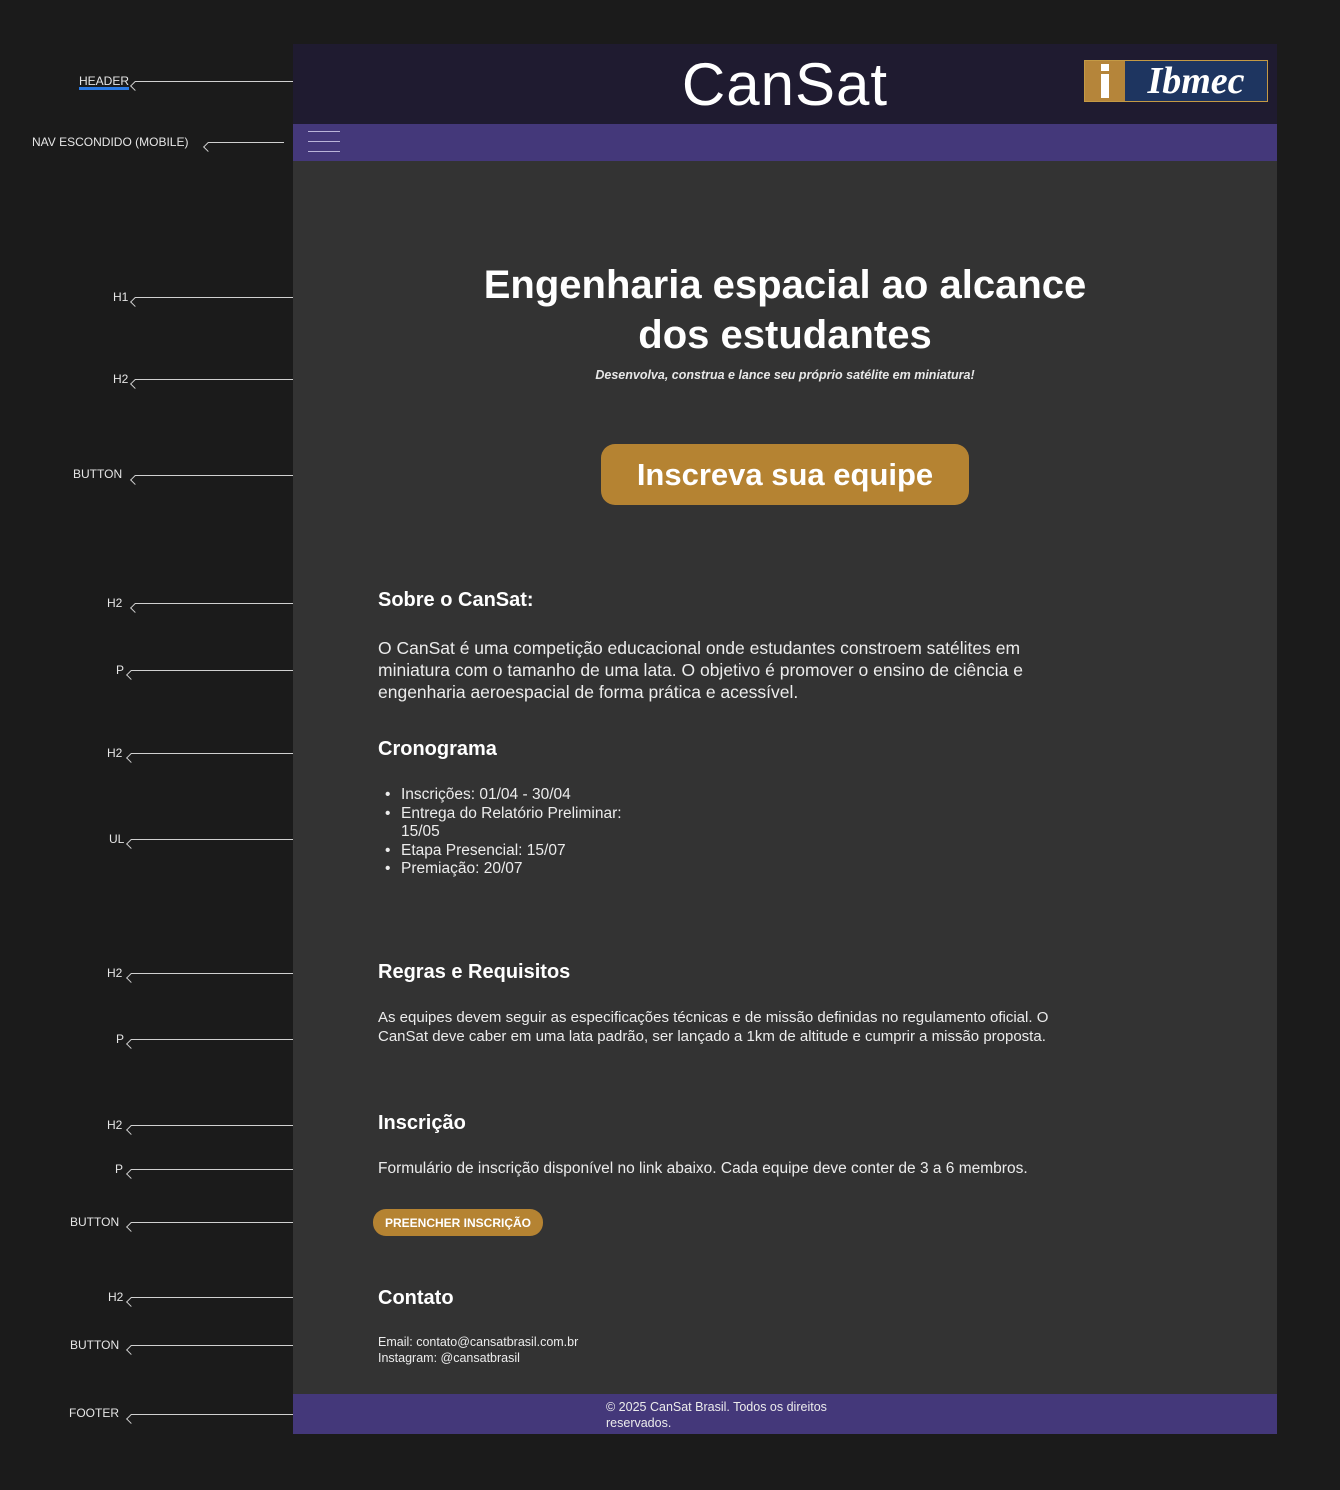  I want to click on annotation-button-contact: BUTTON, so click(95, 1345).